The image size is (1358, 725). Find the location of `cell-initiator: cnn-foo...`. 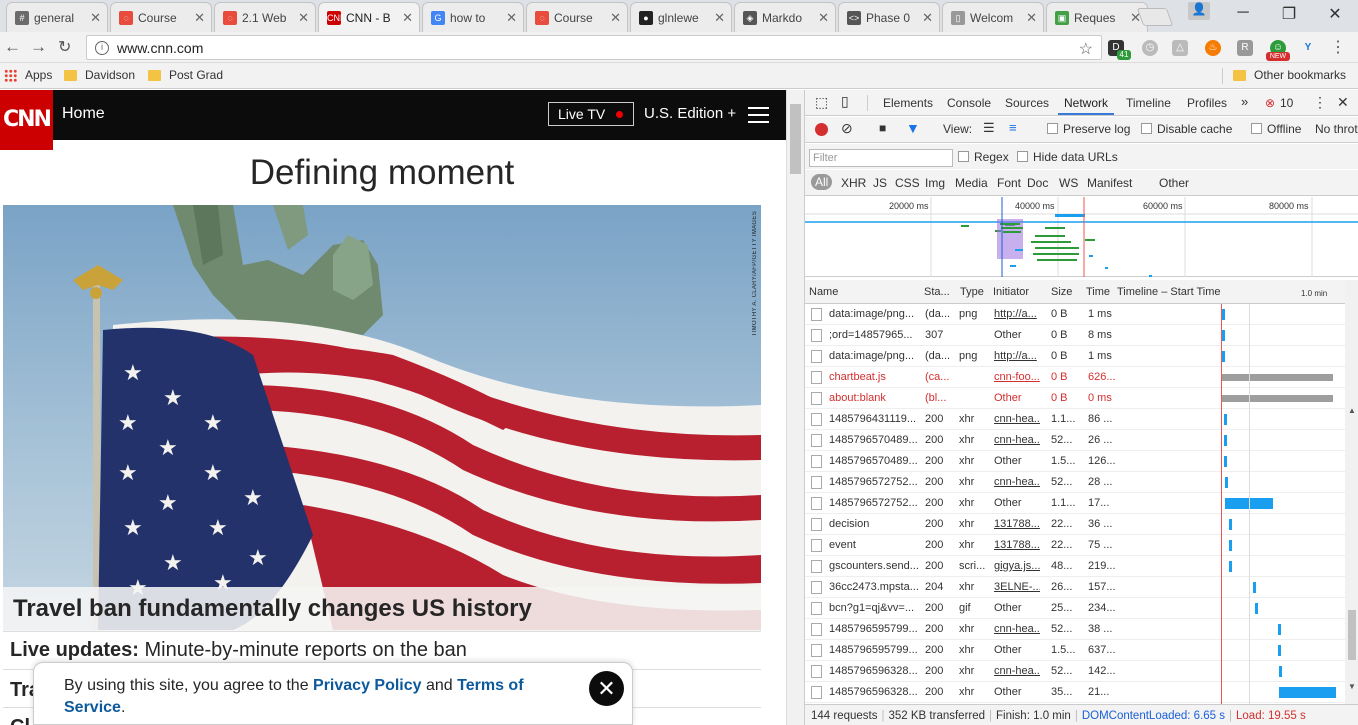

cell-initiator: cnn-foo... is located at coordinates (1017, 377).